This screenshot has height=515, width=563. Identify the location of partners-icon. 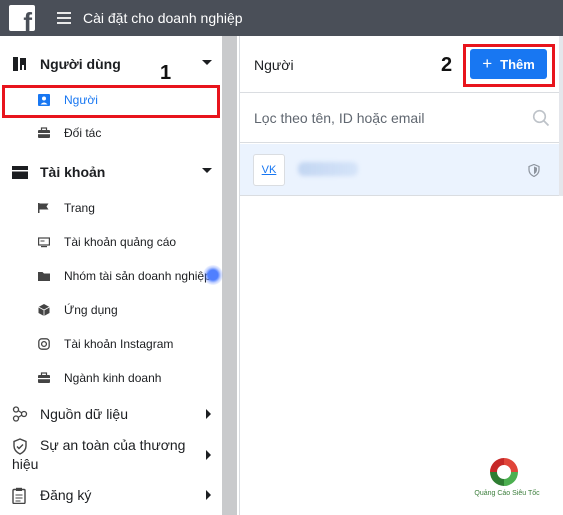
(44, 132).